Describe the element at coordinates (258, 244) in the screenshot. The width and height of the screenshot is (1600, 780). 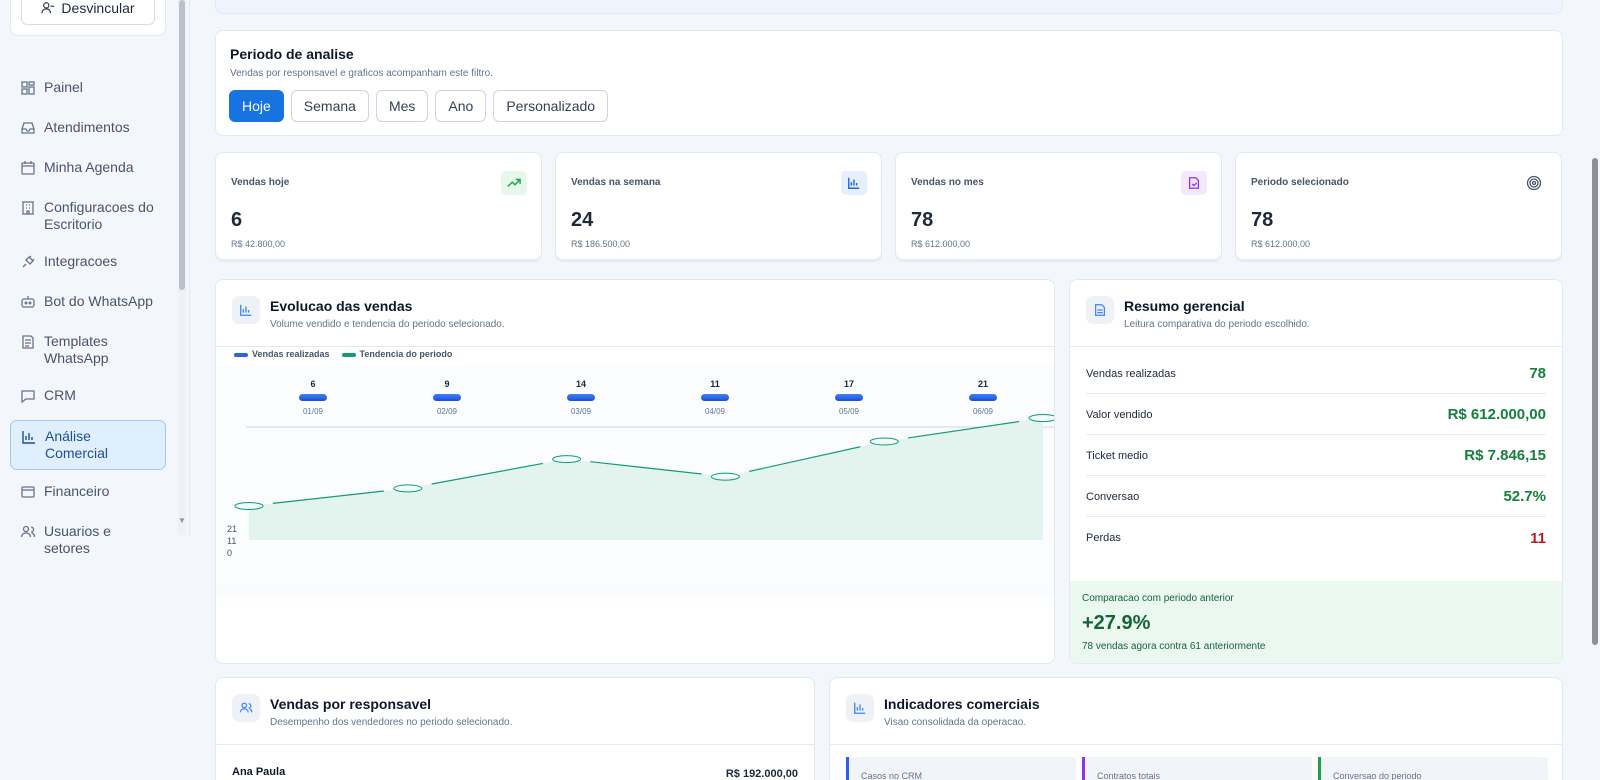
I see `stat-sub: R$ 42.800,00` at that location.